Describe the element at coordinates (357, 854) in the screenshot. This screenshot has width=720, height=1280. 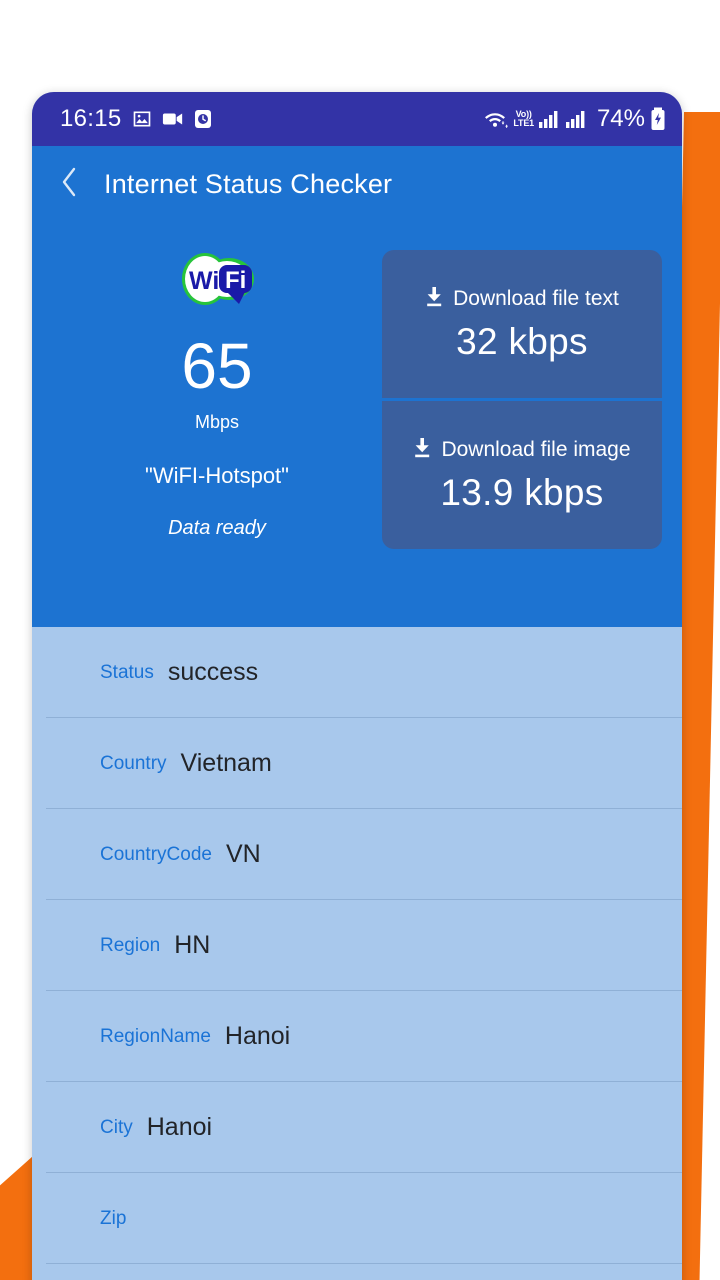
I see `table-row: CountryCode VN` at that location.